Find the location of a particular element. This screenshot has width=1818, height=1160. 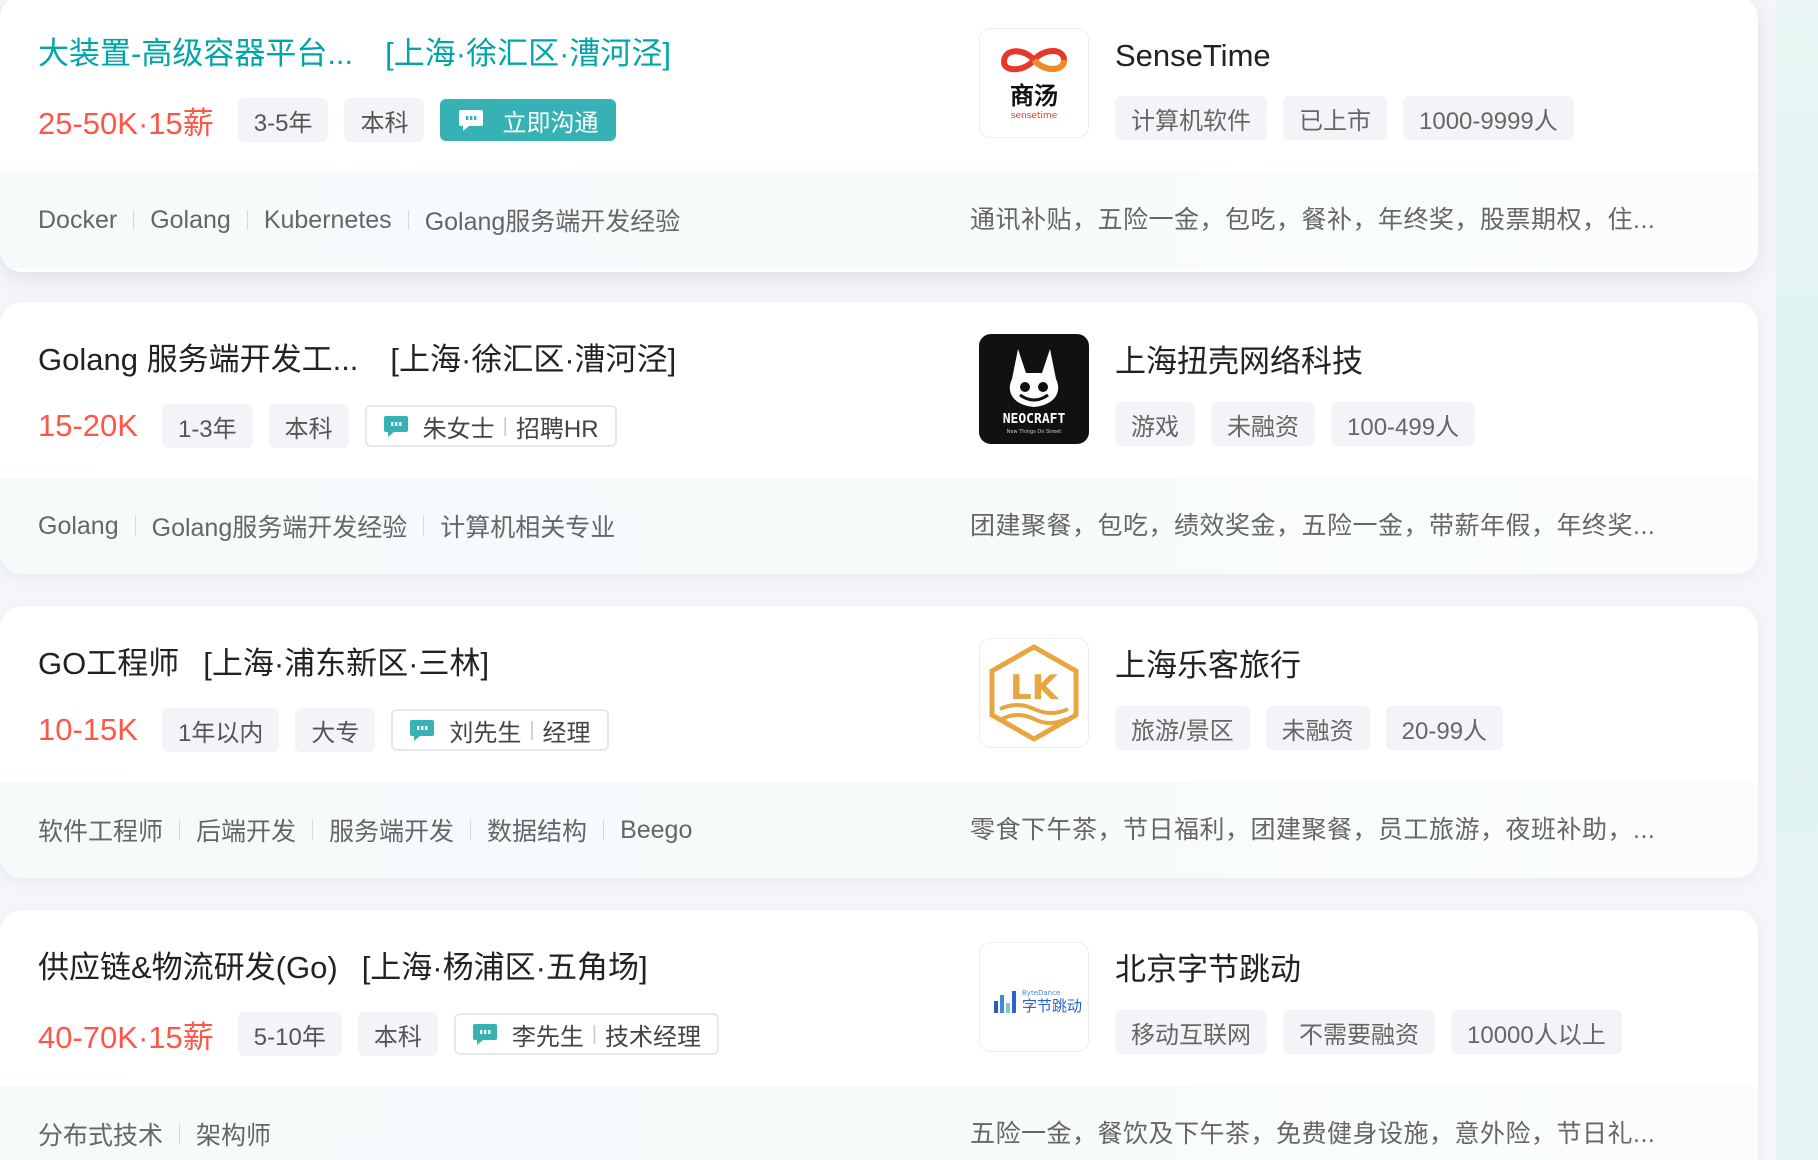

job-location: [上海·杨浦区·五角场] is located at coordinates (504, 967).